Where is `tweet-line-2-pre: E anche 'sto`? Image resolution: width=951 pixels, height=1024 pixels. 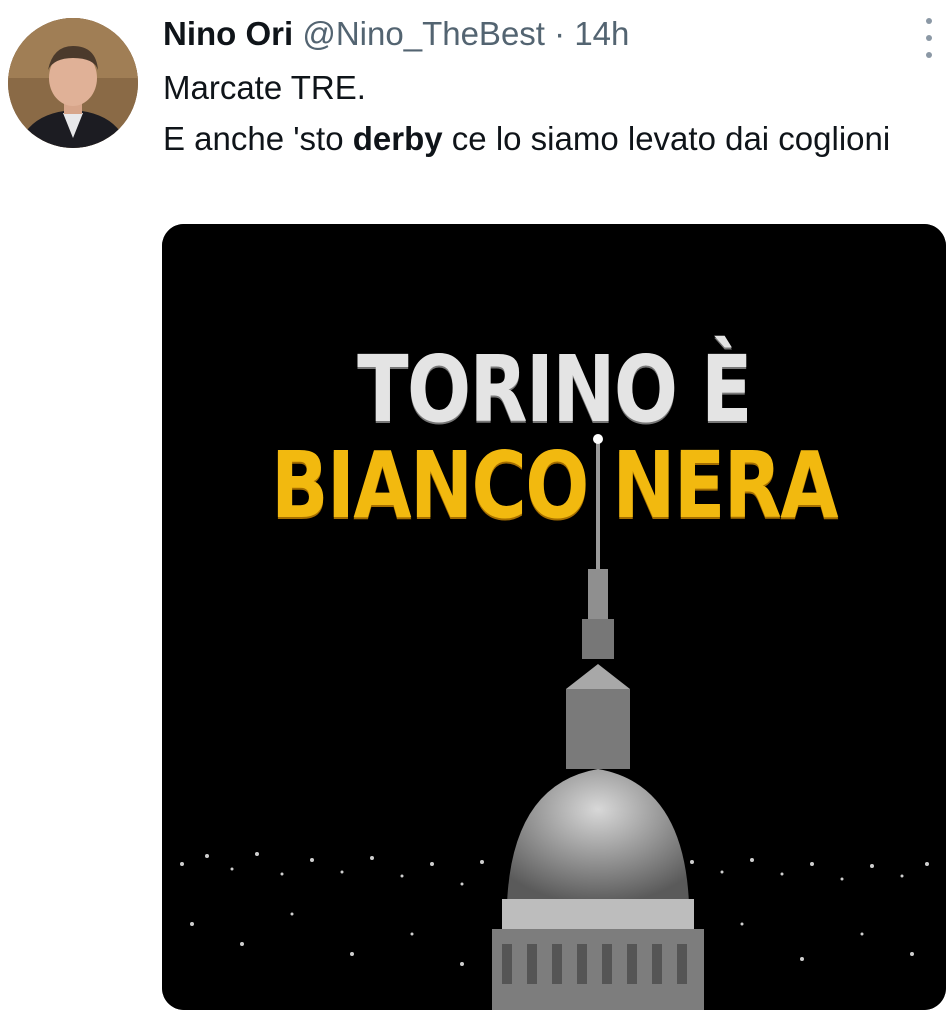 tweet-line-2-pre: E anche 'sto is located at coordinates (258, 138).